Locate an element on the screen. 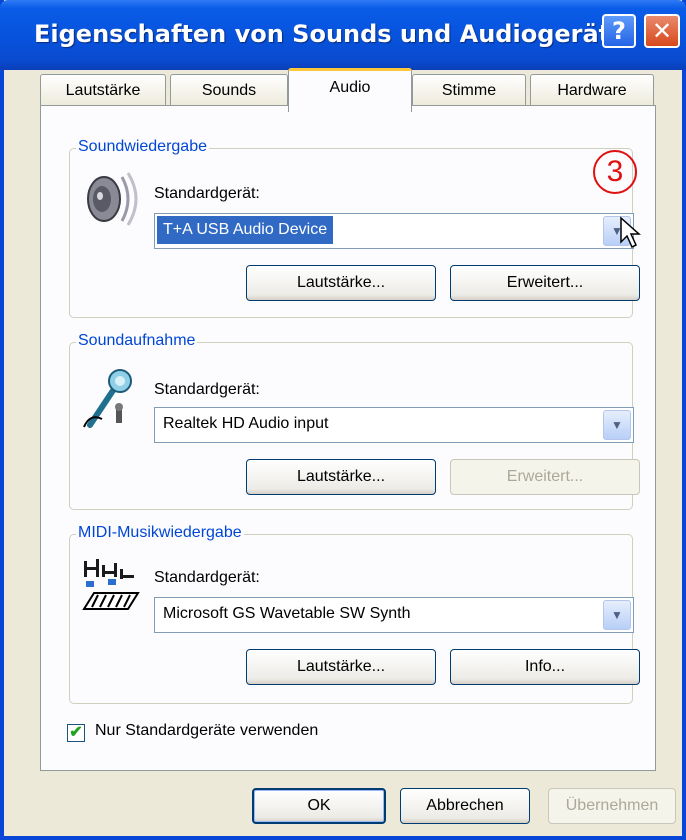 The width and height of the screenshot is (686, 840). help-button: ? is located at coordinates (619, 31).